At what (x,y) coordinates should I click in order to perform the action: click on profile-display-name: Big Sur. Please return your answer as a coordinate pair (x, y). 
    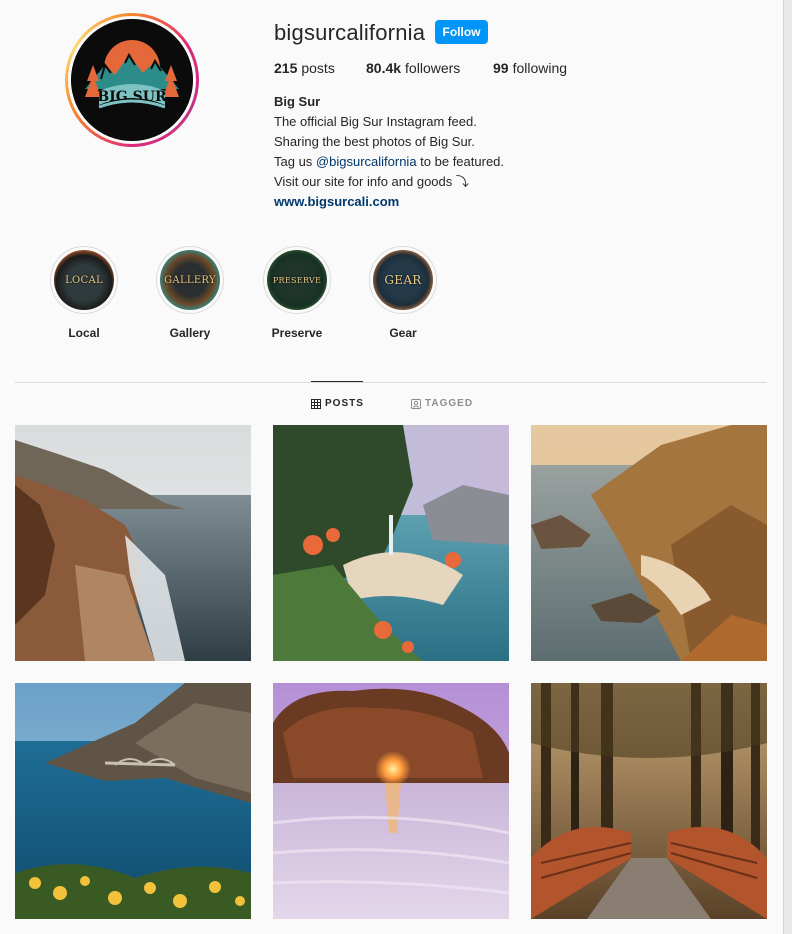
    Looking at the image, I should click on (297, 101).